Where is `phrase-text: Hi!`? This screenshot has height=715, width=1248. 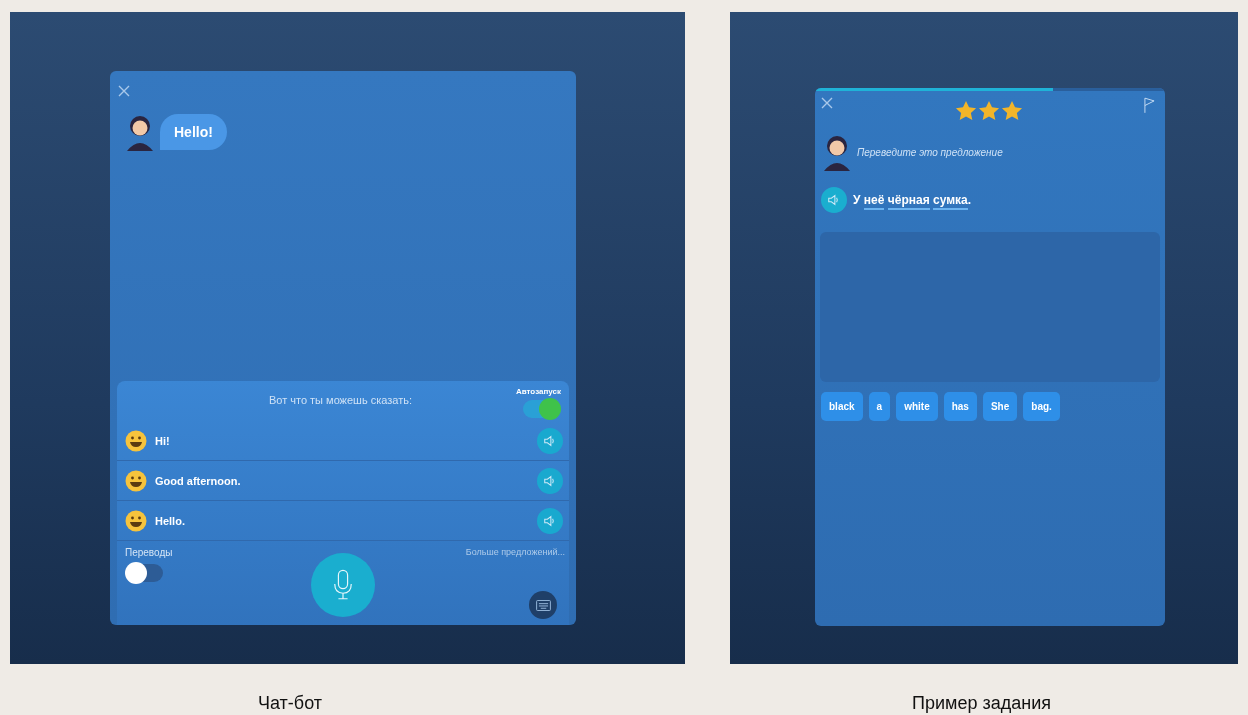
phrase-text: Hi! is located at coordinates (342, 440).